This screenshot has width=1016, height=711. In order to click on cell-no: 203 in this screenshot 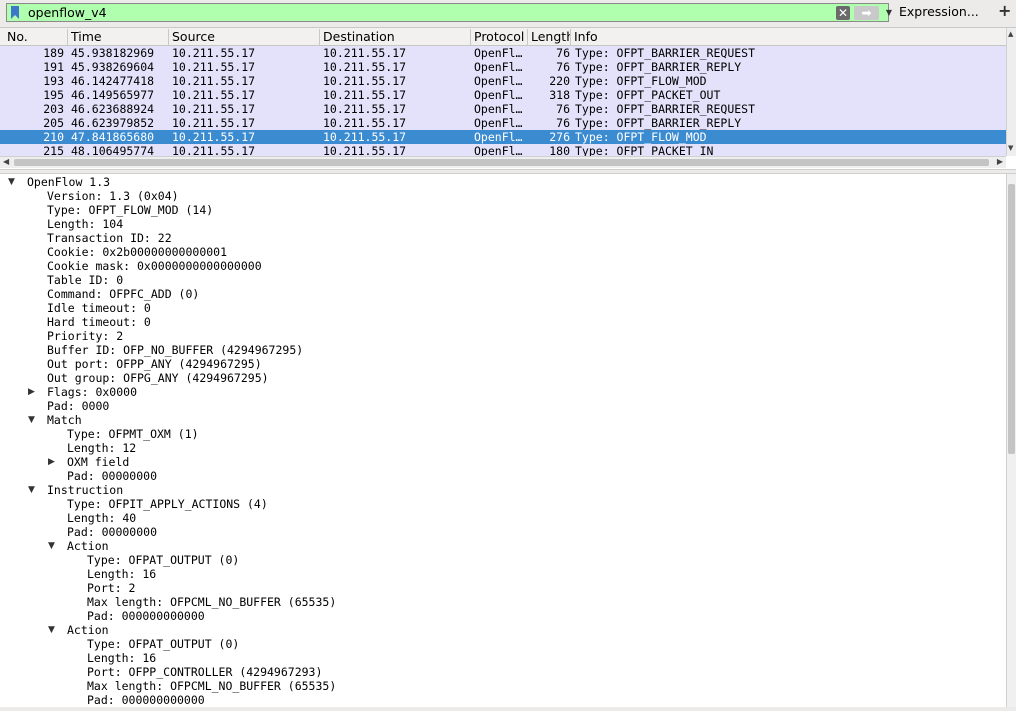, I will do `click(53, 109)`.